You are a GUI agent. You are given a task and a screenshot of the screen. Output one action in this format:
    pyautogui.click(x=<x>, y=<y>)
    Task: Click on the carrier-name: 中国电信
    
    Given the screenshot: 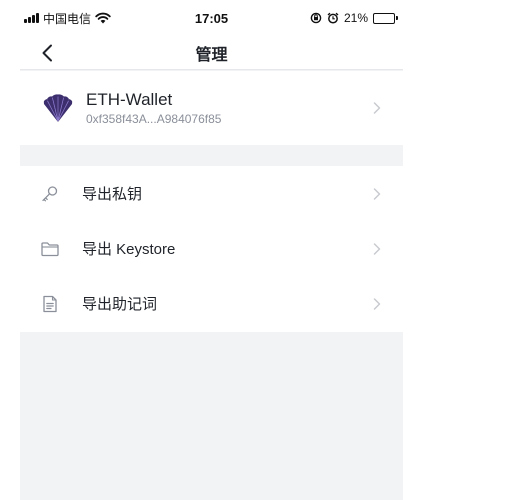 What is the action you would take?
    pyautogui.click(x=67, y=18)
    